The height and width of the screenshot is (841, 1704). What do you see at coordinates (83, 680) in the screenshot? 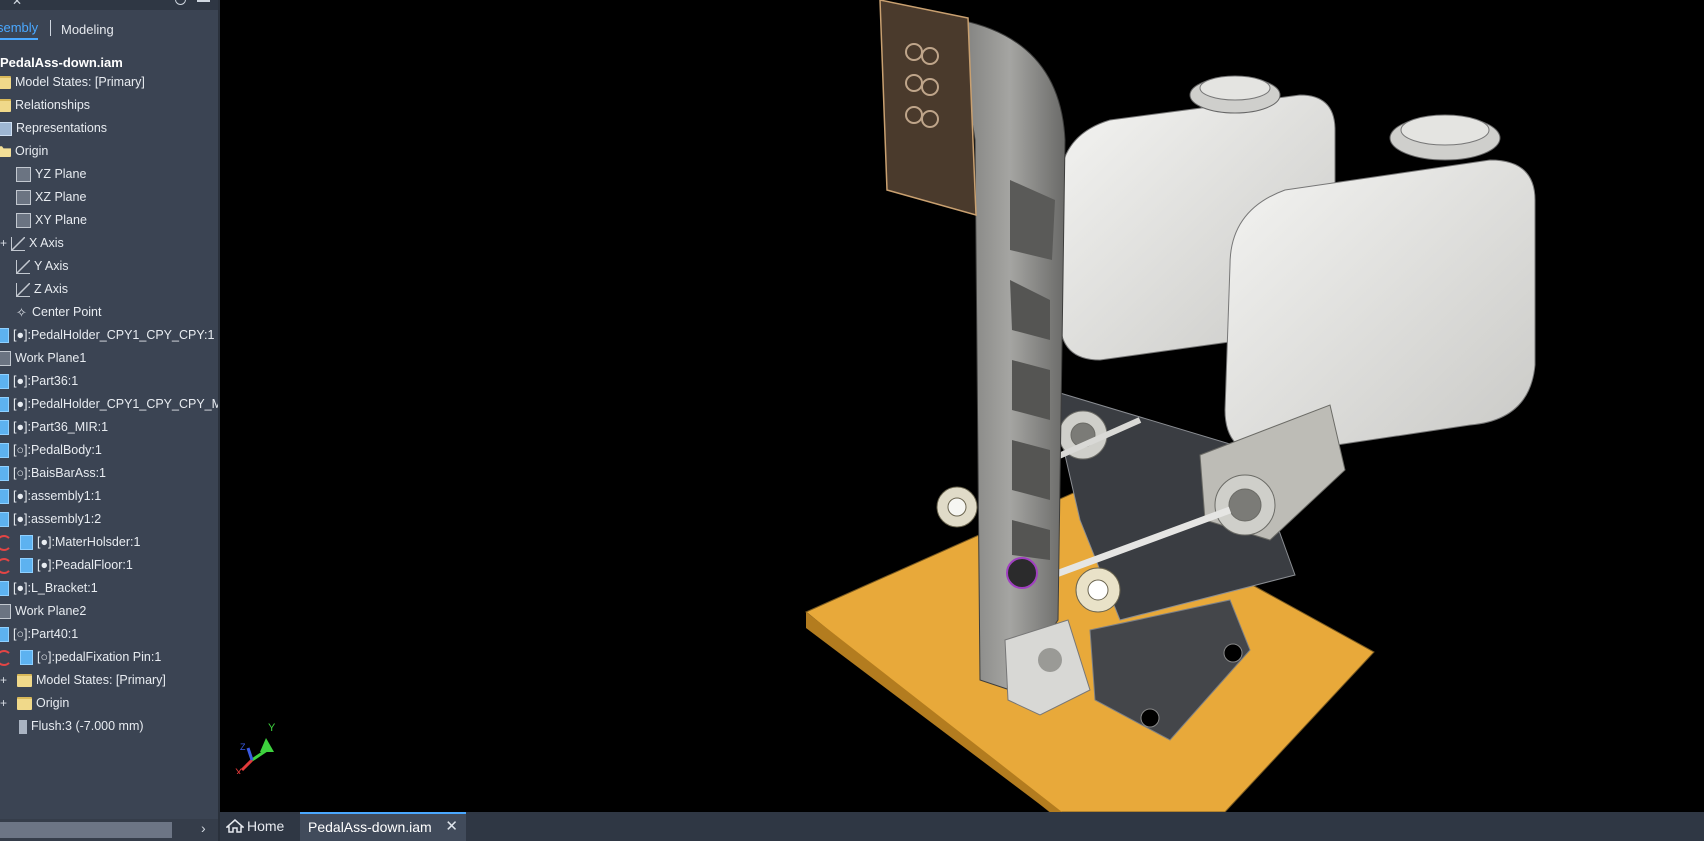
I see `tree-item-model-states-sub: + Model States: [Primary]` at bounding box center [83, 680].